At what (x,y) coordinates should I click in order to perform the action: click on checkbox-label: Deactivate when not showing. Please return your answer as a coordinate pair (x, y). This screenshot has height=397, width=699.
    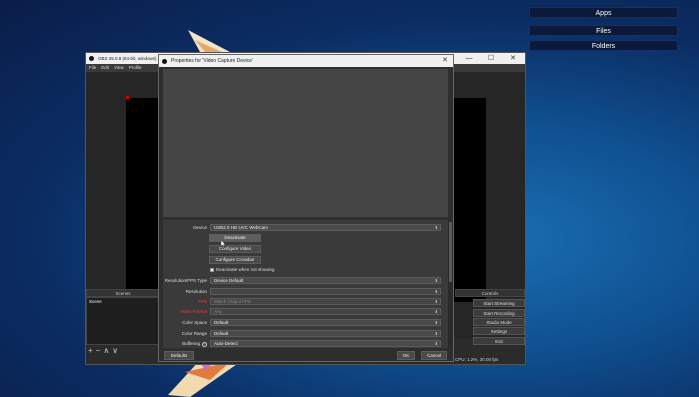
    Looking at the image, I should click on (245, 269).